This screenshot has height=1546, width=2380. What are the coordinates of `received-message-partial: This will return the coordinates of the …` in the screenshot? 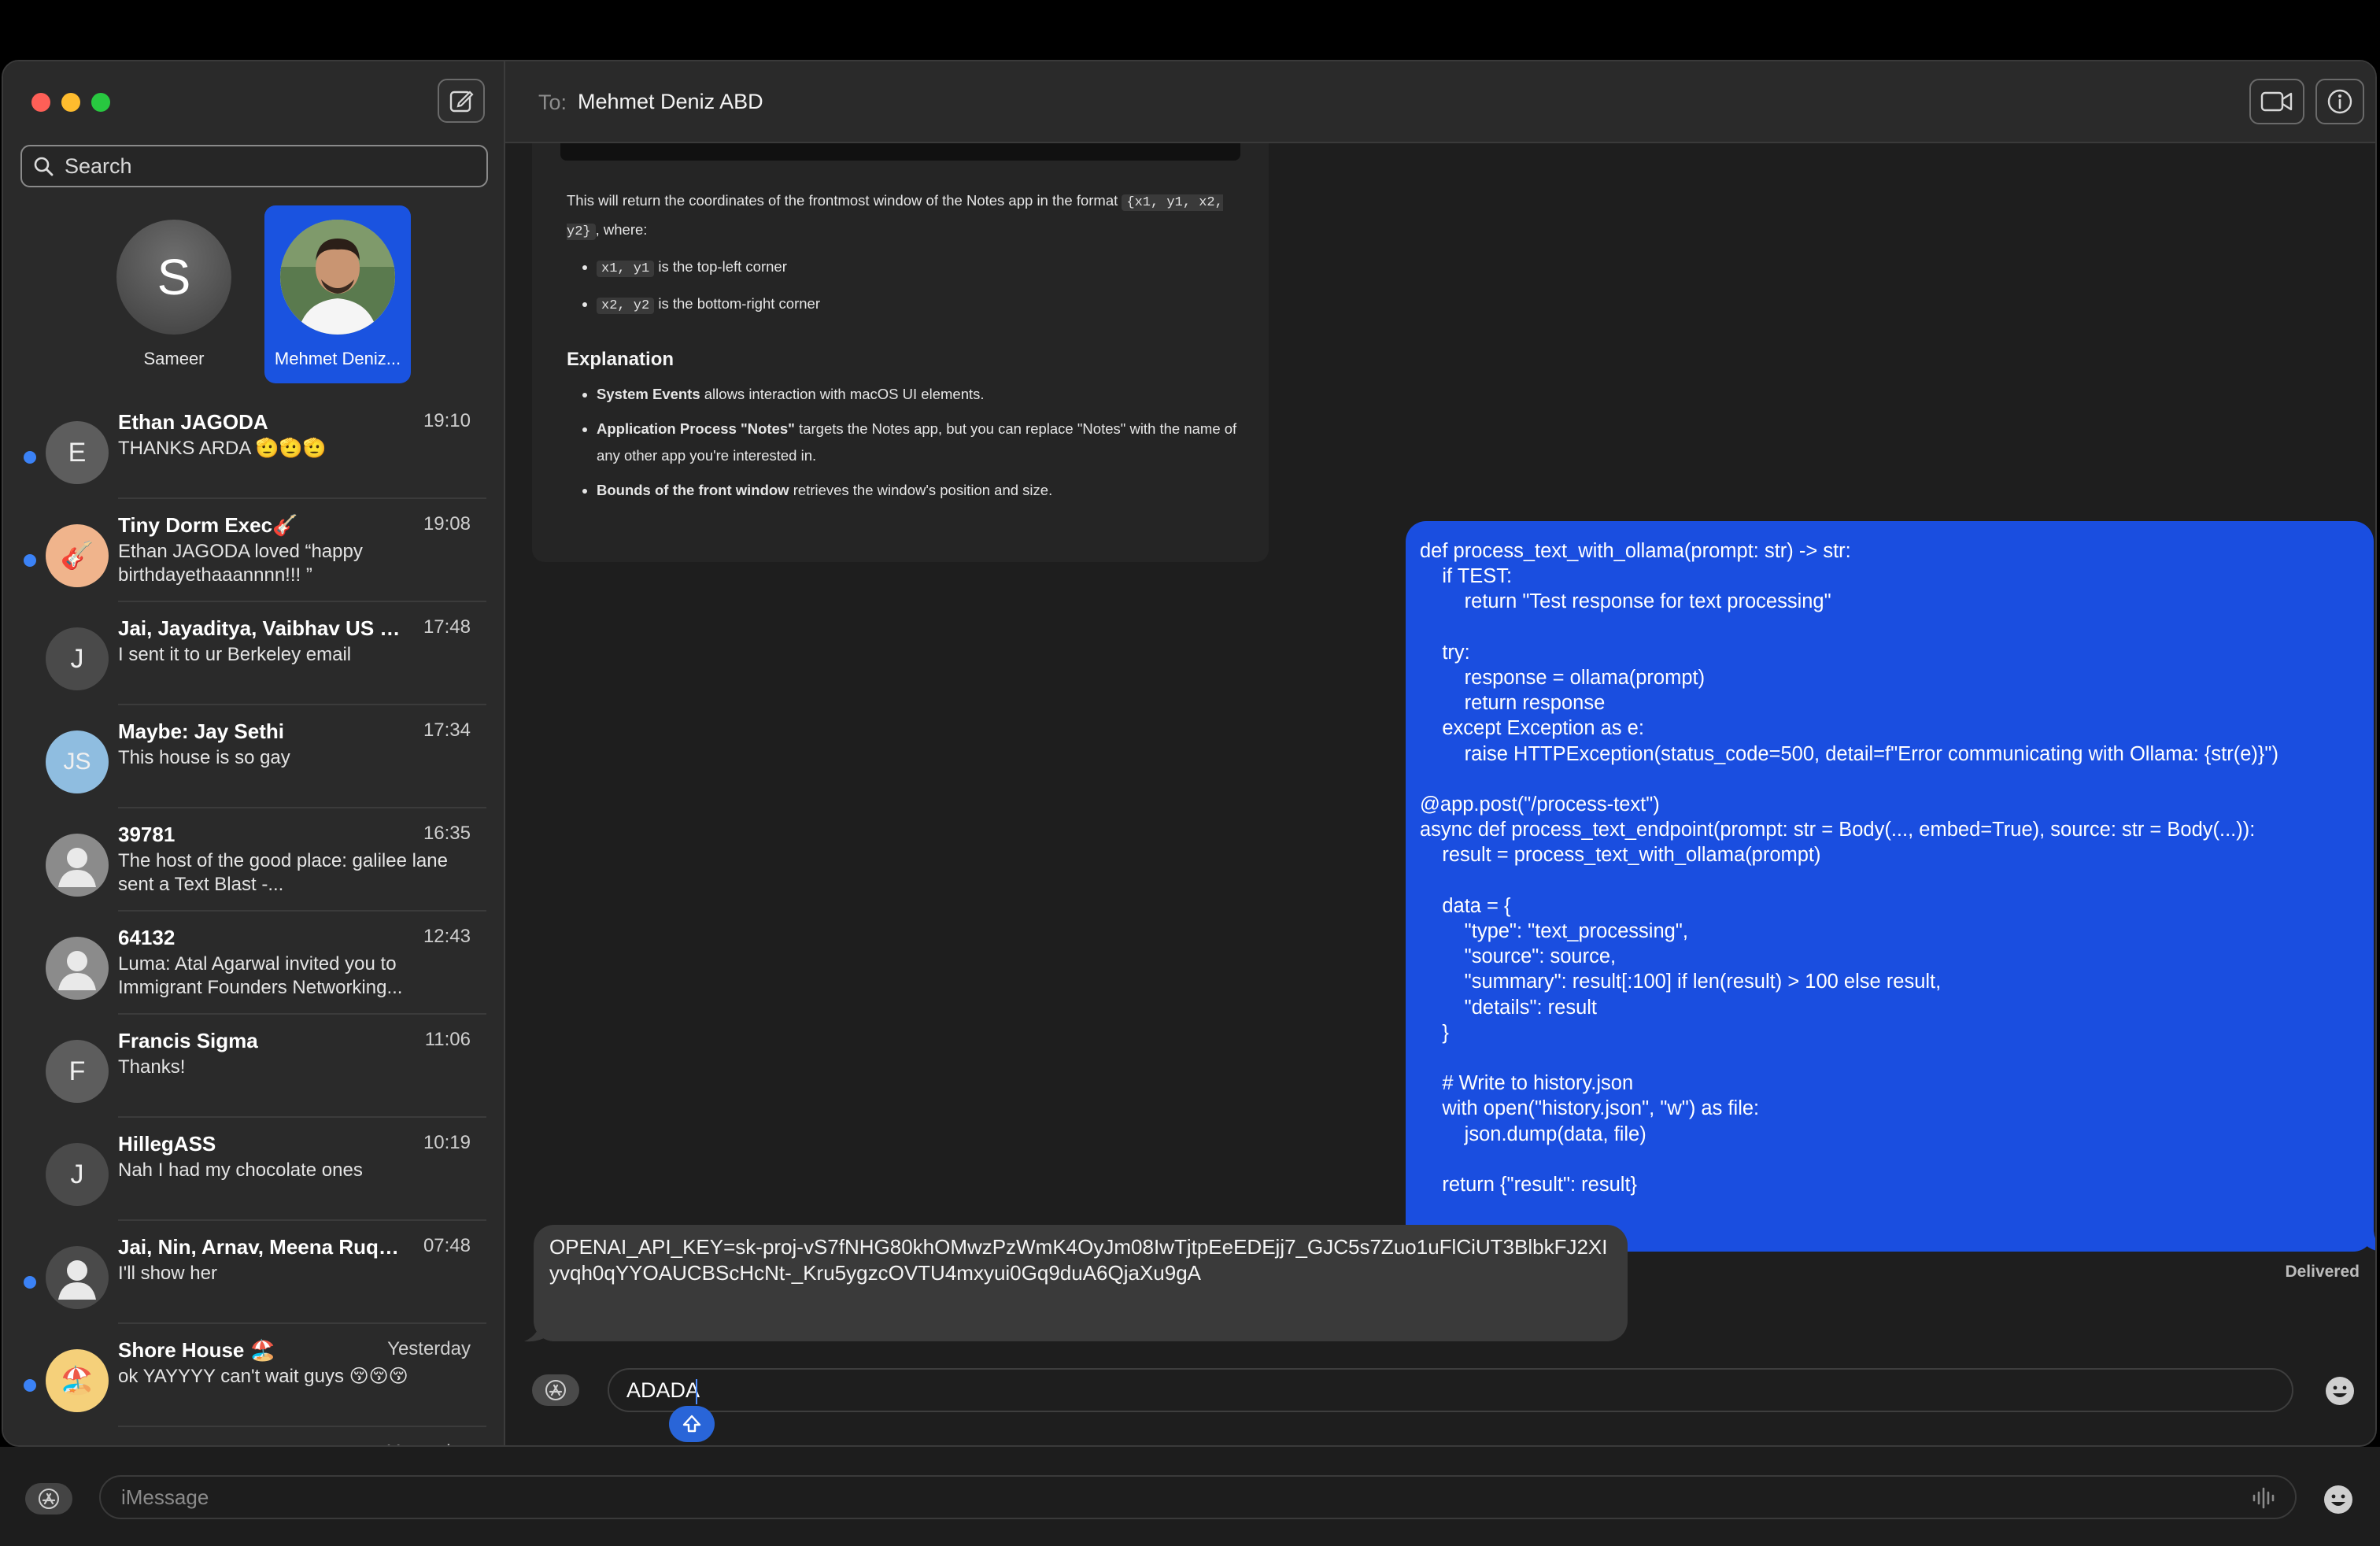 It's located at (900, 352).